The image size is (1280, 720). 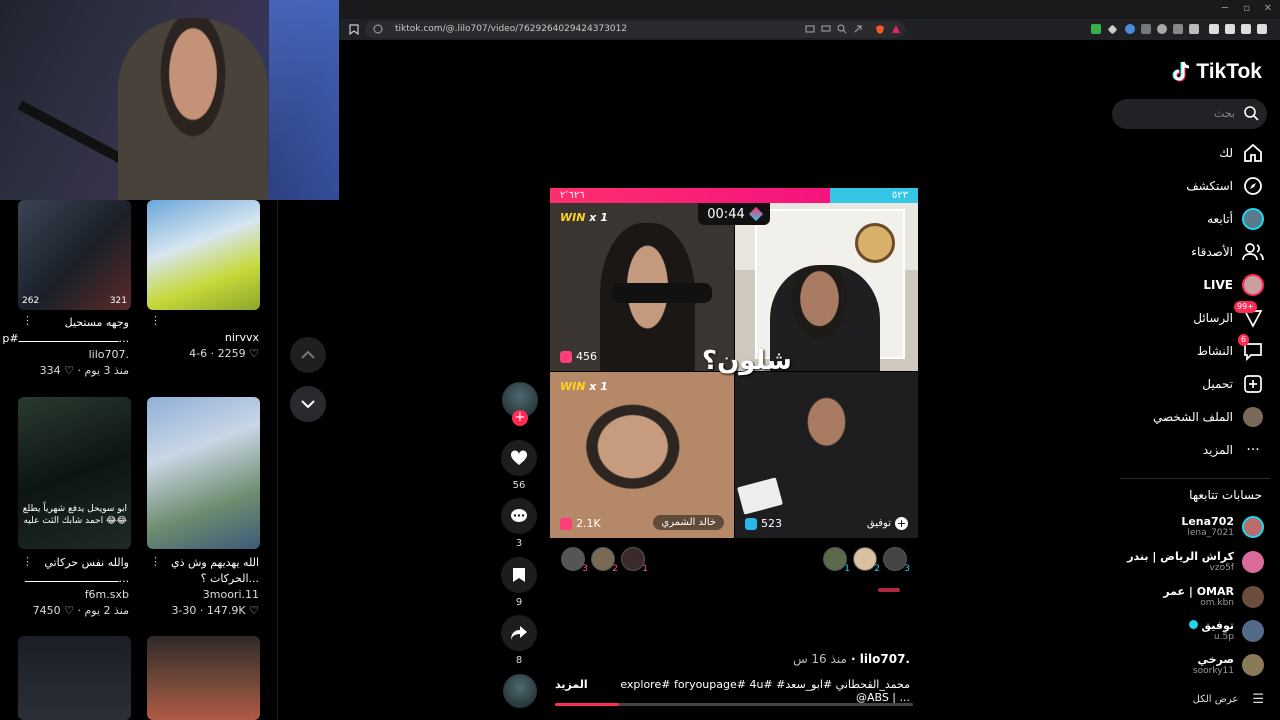 I want to click on music-icon, so click(x=1214, y=29).